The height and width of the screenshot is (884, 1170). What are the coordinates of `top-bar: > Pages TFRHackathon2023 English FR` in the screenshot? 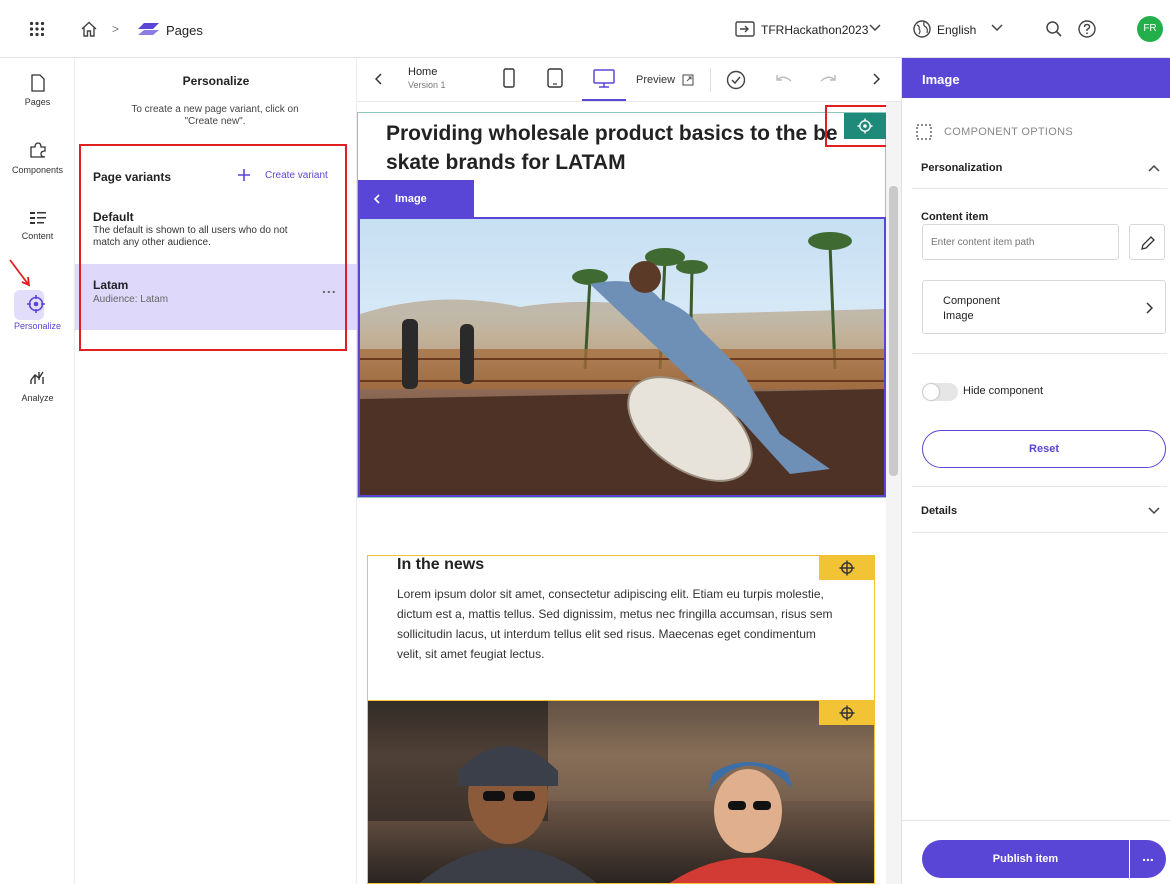 It's located at (585, 29).